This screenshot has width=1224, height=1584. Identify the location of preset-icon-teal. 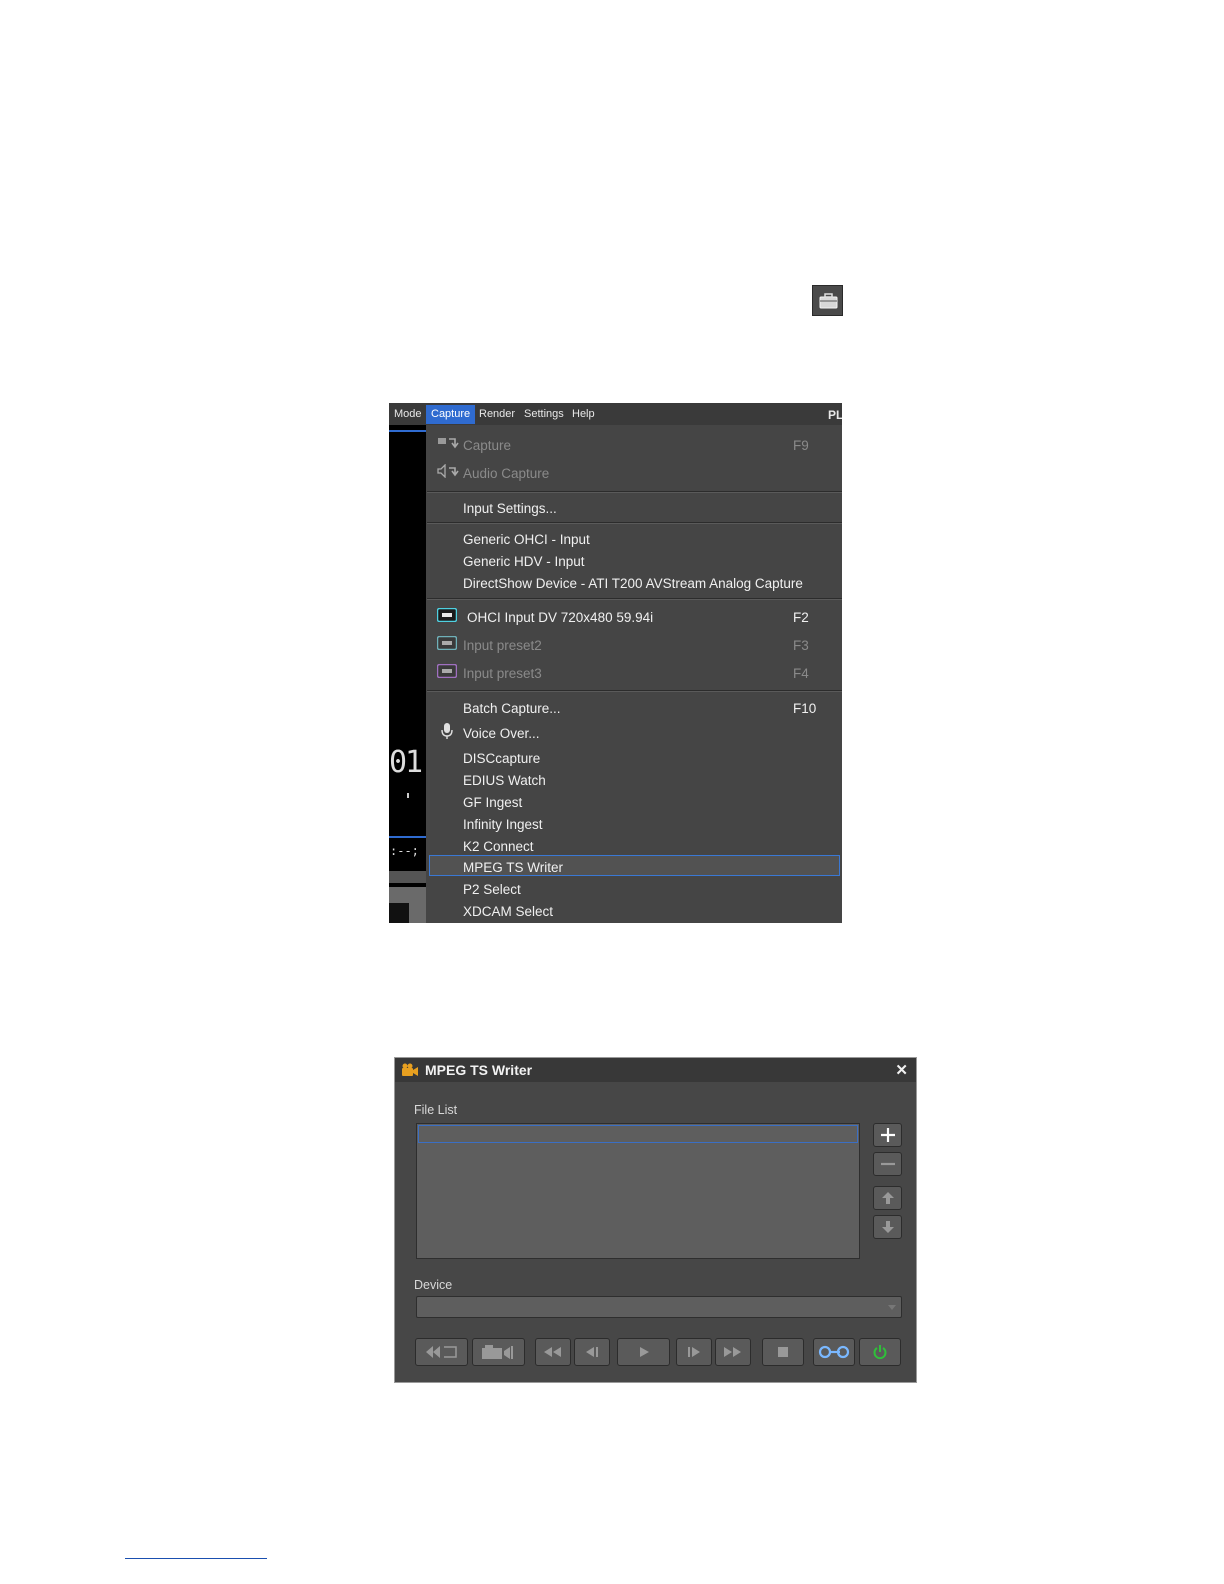
(447, 644).